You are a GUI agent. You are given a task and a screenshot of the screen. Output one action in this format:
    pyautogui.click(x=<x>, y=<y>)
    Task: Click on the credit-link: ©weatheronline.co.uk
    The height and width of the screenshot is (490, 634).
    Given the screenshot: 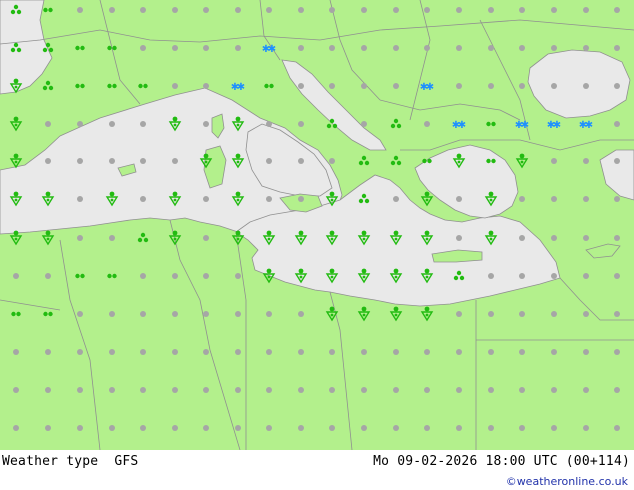 What is the action you would take?
    pyautogui.click(x=567, y=481)
    